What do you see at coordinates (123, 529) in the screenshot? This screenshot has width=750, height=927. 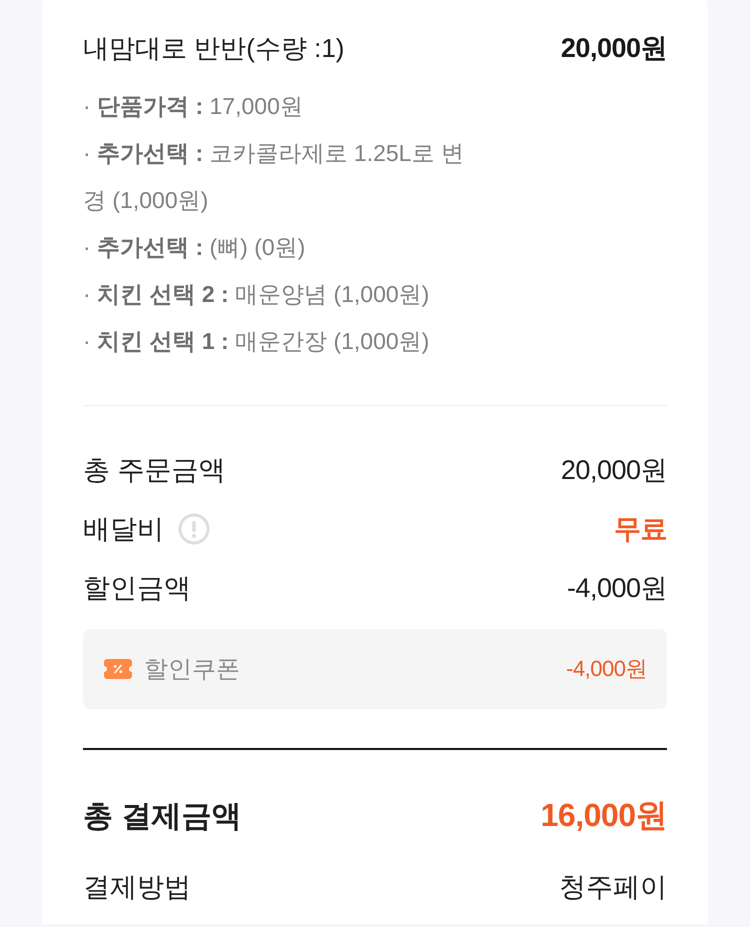 I see `summary-label: 배달비` at bounding box center [123, 529].